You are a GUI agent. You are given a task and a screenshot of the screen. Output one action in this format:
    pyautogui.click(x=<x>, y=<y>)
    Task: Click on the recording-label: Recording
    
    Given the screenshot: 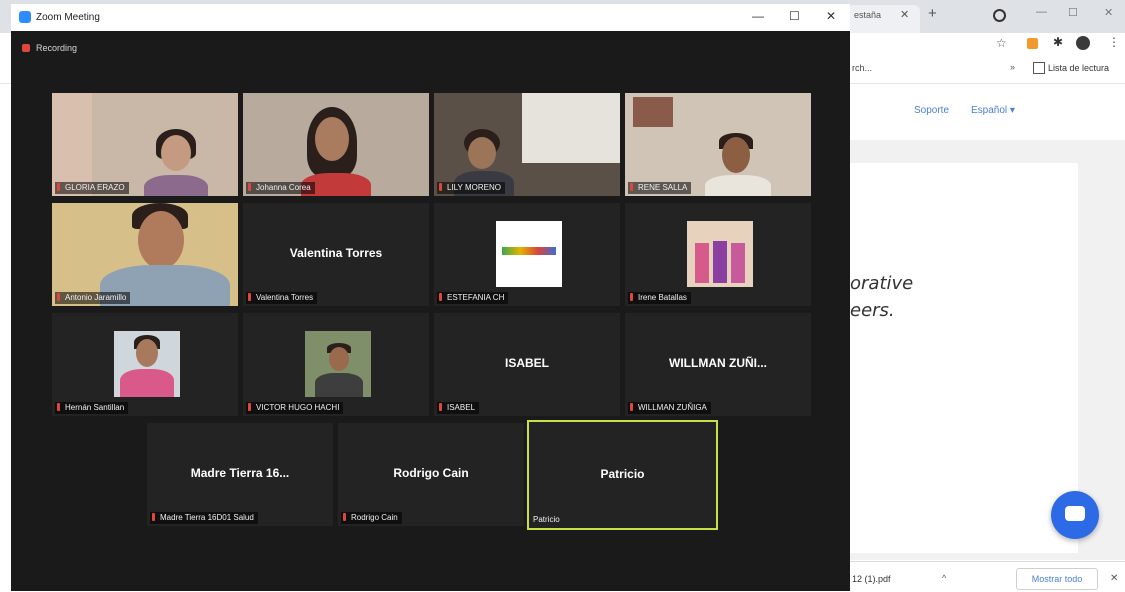 What is the action you would take?
    pyautogui.click(x=57, y=48)
    